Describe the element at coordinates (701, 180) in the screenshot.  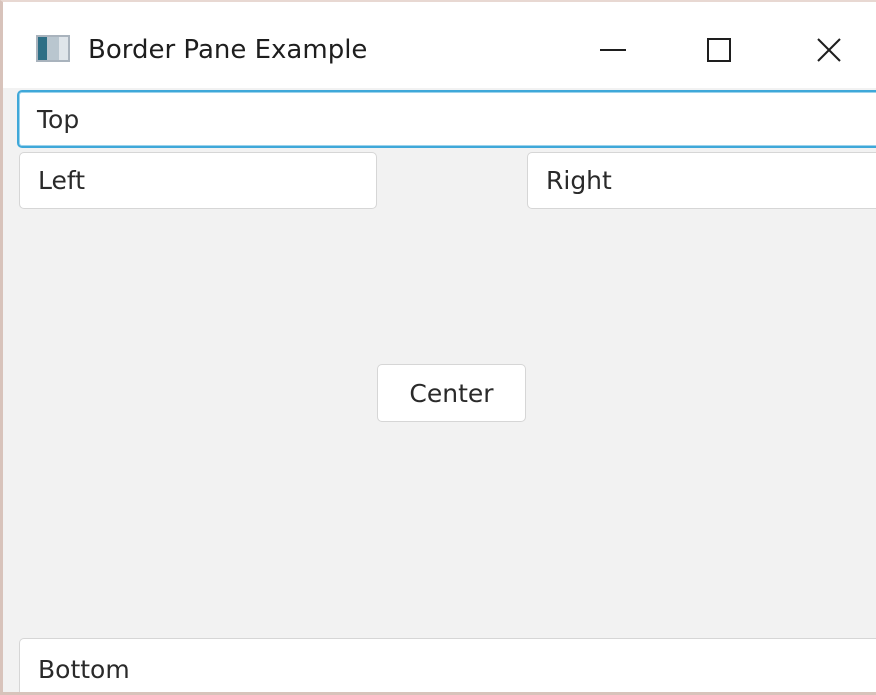
I see `right-button: Right` at that location.